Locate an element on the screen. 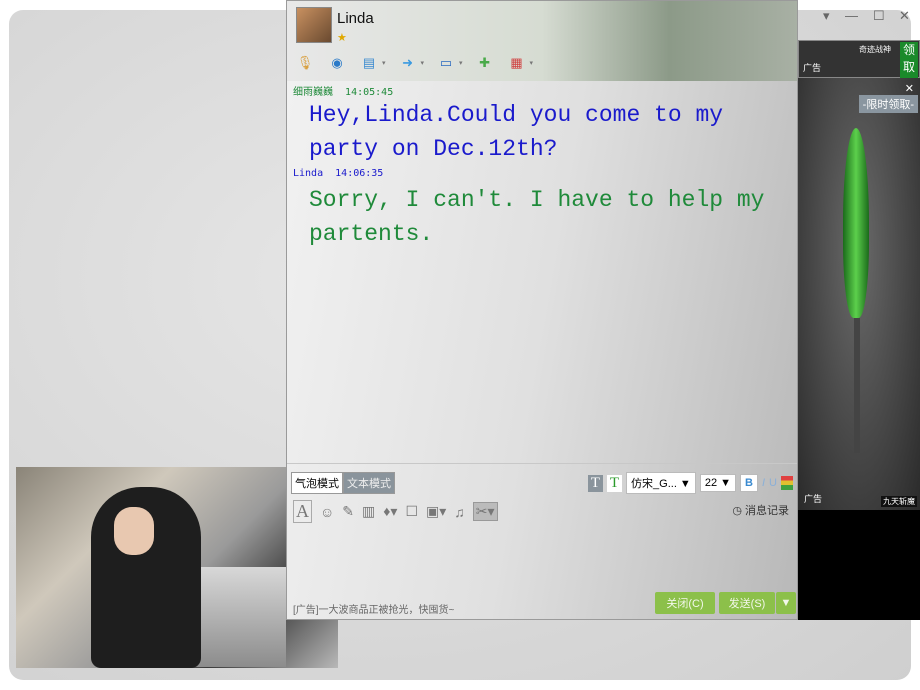  ad-panel: 奇迹战神 广告 领取 ✕ -限时领取- 广告 九天斩魔 is located at coordinates (859, 330).